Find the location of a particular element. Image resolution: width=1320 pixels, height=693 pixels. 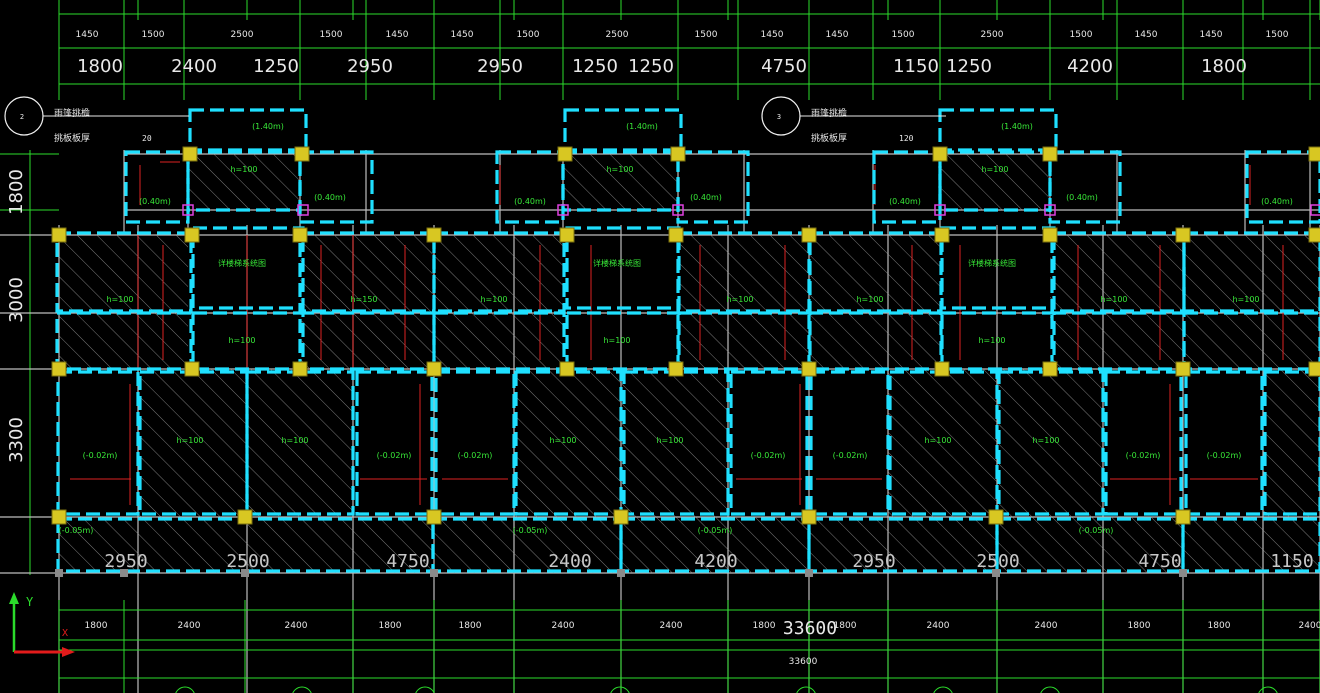

elevation-label: (1.40m) is located at coordinates (268, 126).